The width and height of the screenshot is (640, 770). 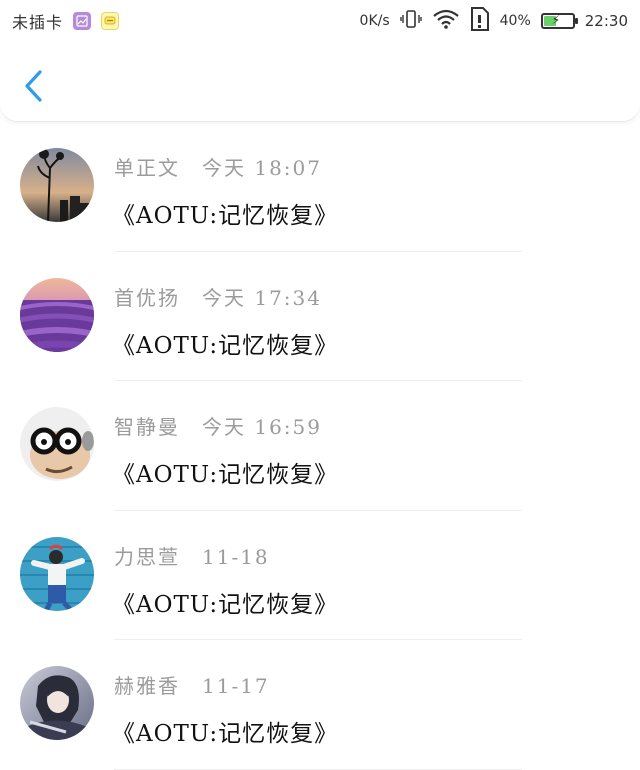 What do you see at coordinates (320, 21) in the screenshot?
I see `status-bar: 未插卡 0K/s 40% ⚡ 22:30` at bounding box center [320, 21].